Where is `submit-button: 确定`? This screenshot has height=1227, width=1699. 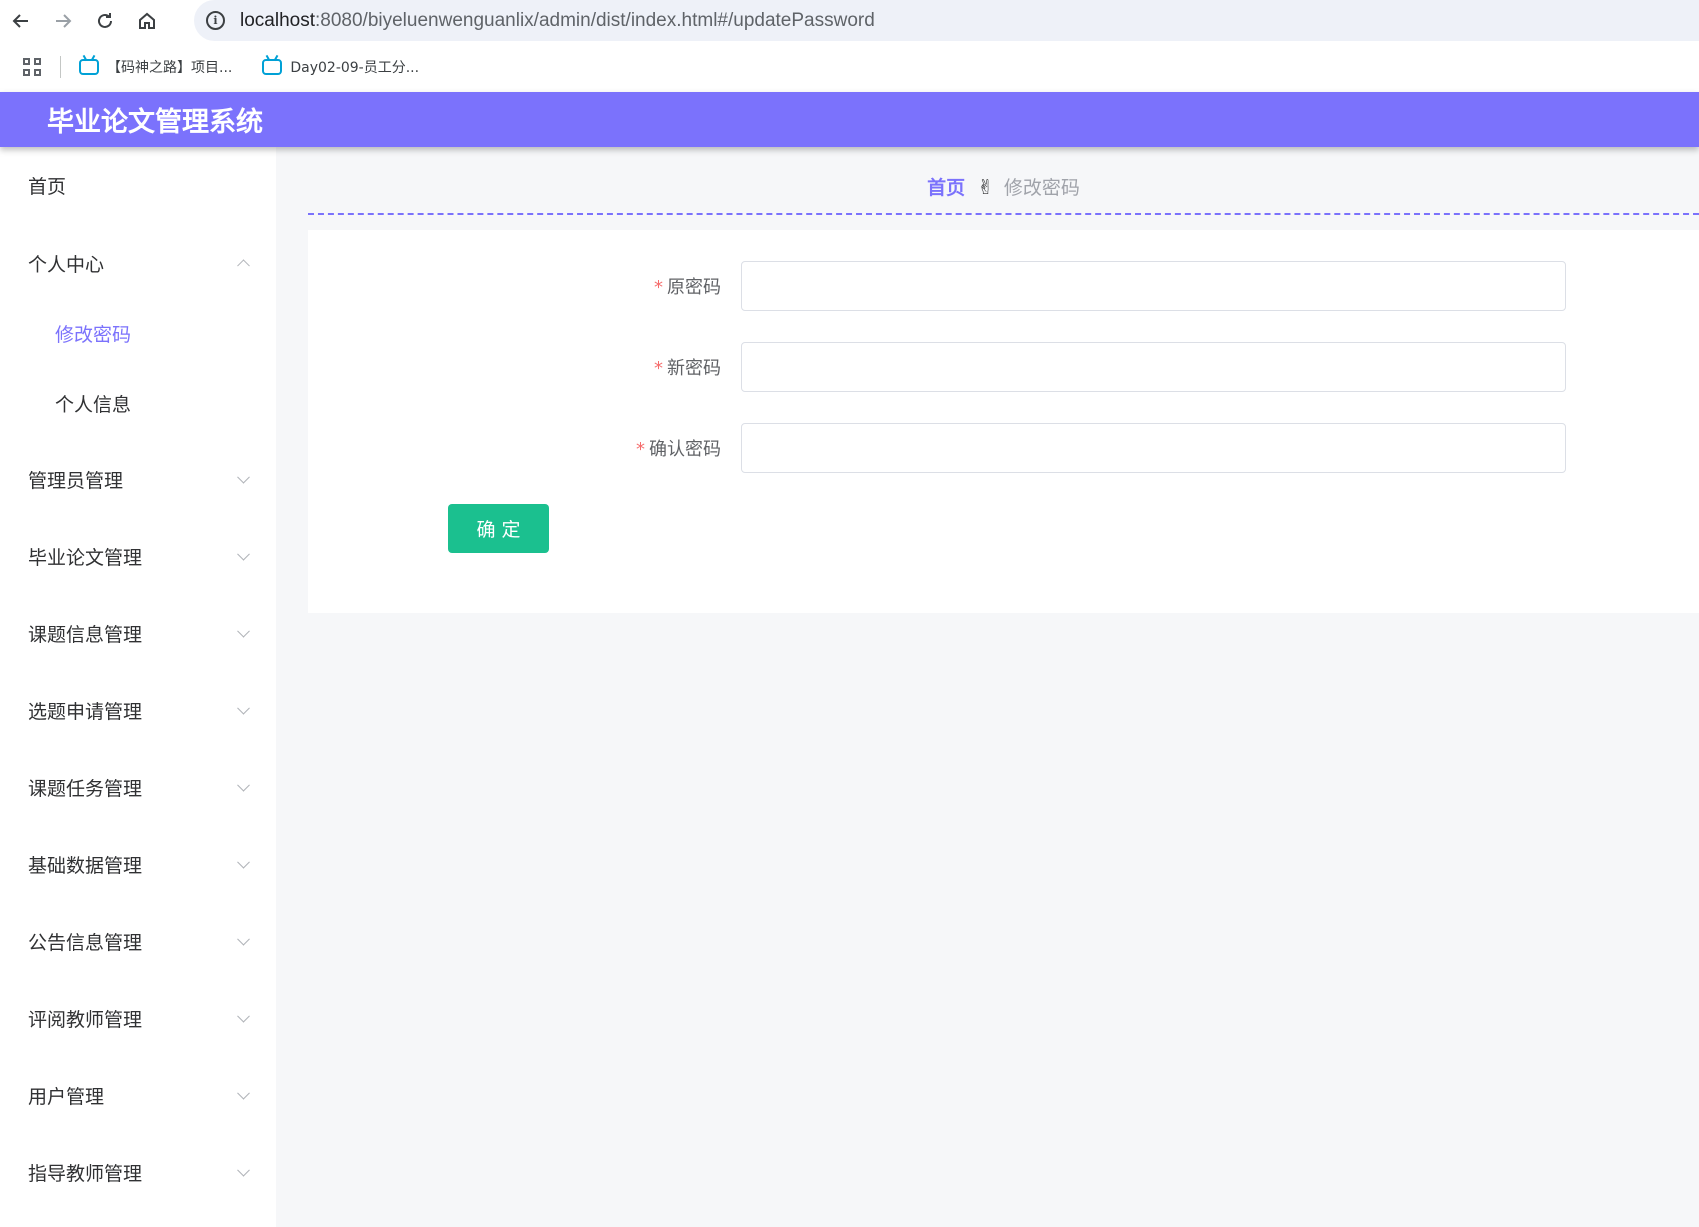
submit-button: 确定 is located at coordinates (498, 528).